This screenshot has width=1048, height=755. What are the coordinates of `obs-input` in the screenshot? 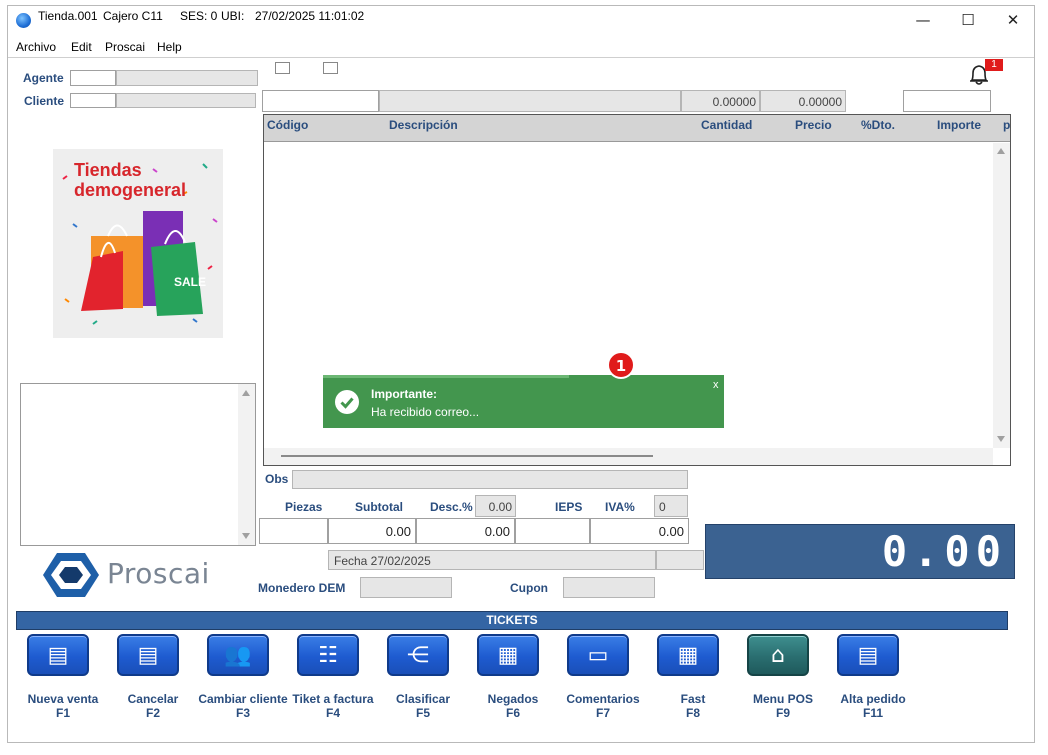 It's located at (490, 479).